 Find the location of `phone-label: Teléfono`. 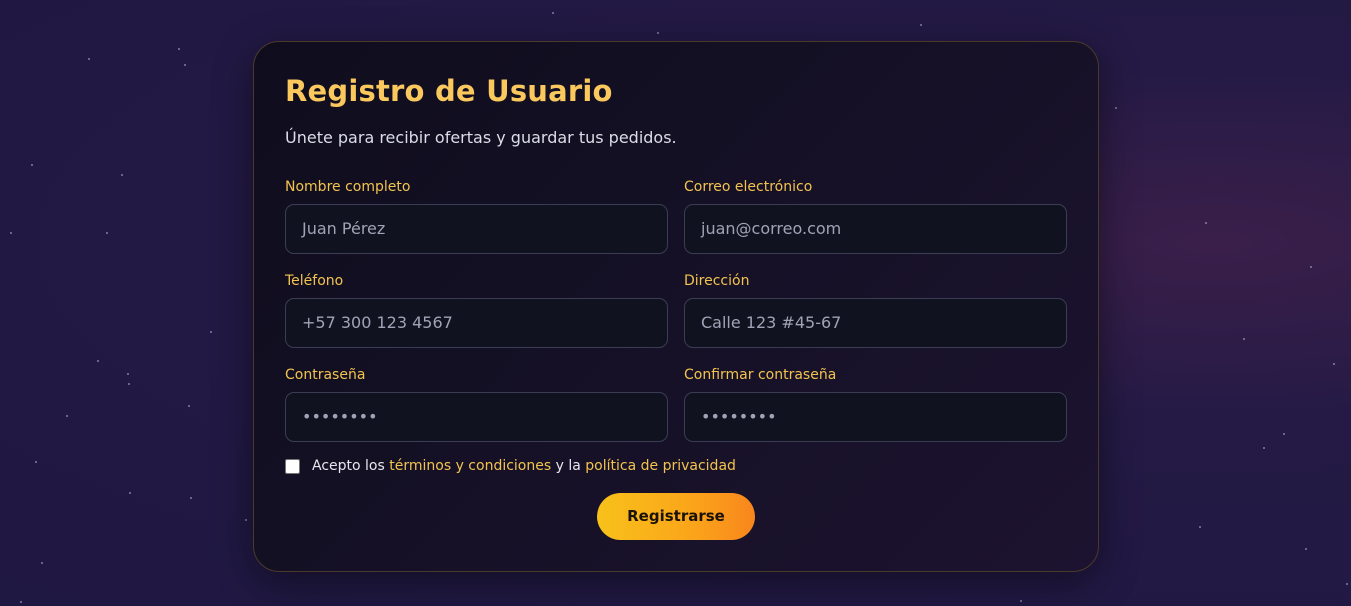

phone-label: Teléfono is located at coordinates (314, 281).